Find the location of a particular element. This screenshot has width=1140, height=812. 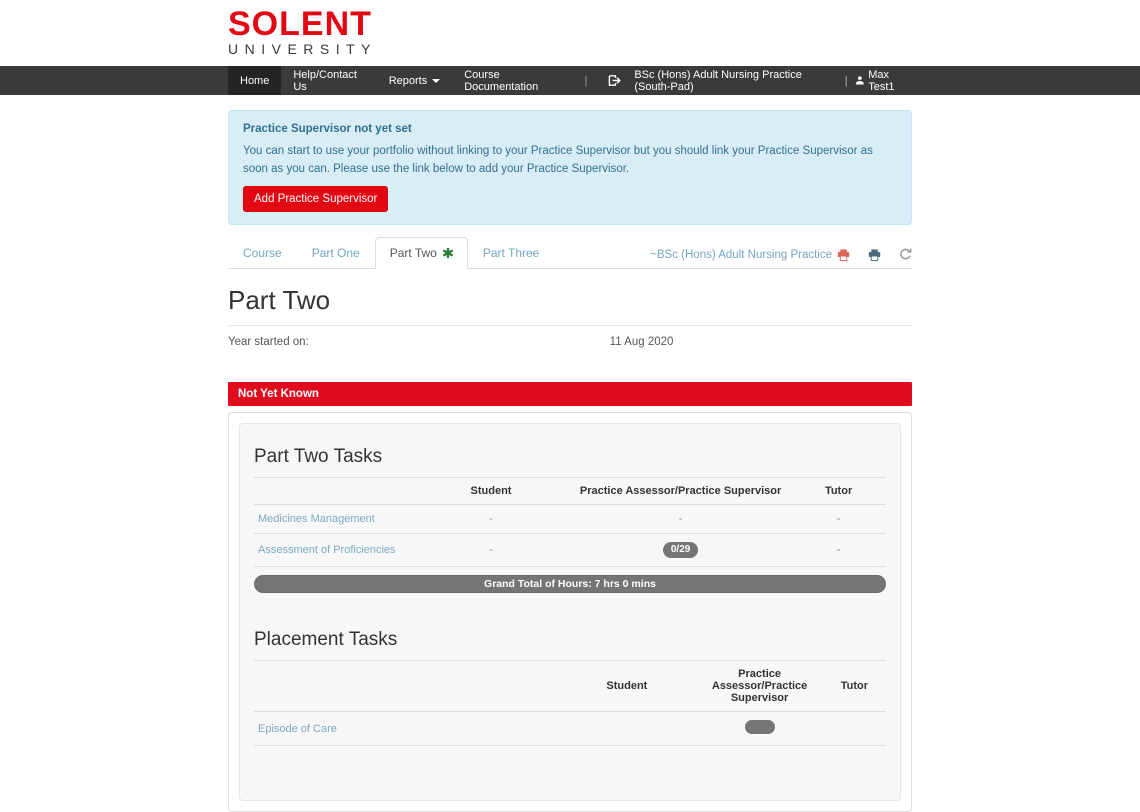

year-started-row: Year started on: 11 Aug 2020 is located at coordinates (570, 342).